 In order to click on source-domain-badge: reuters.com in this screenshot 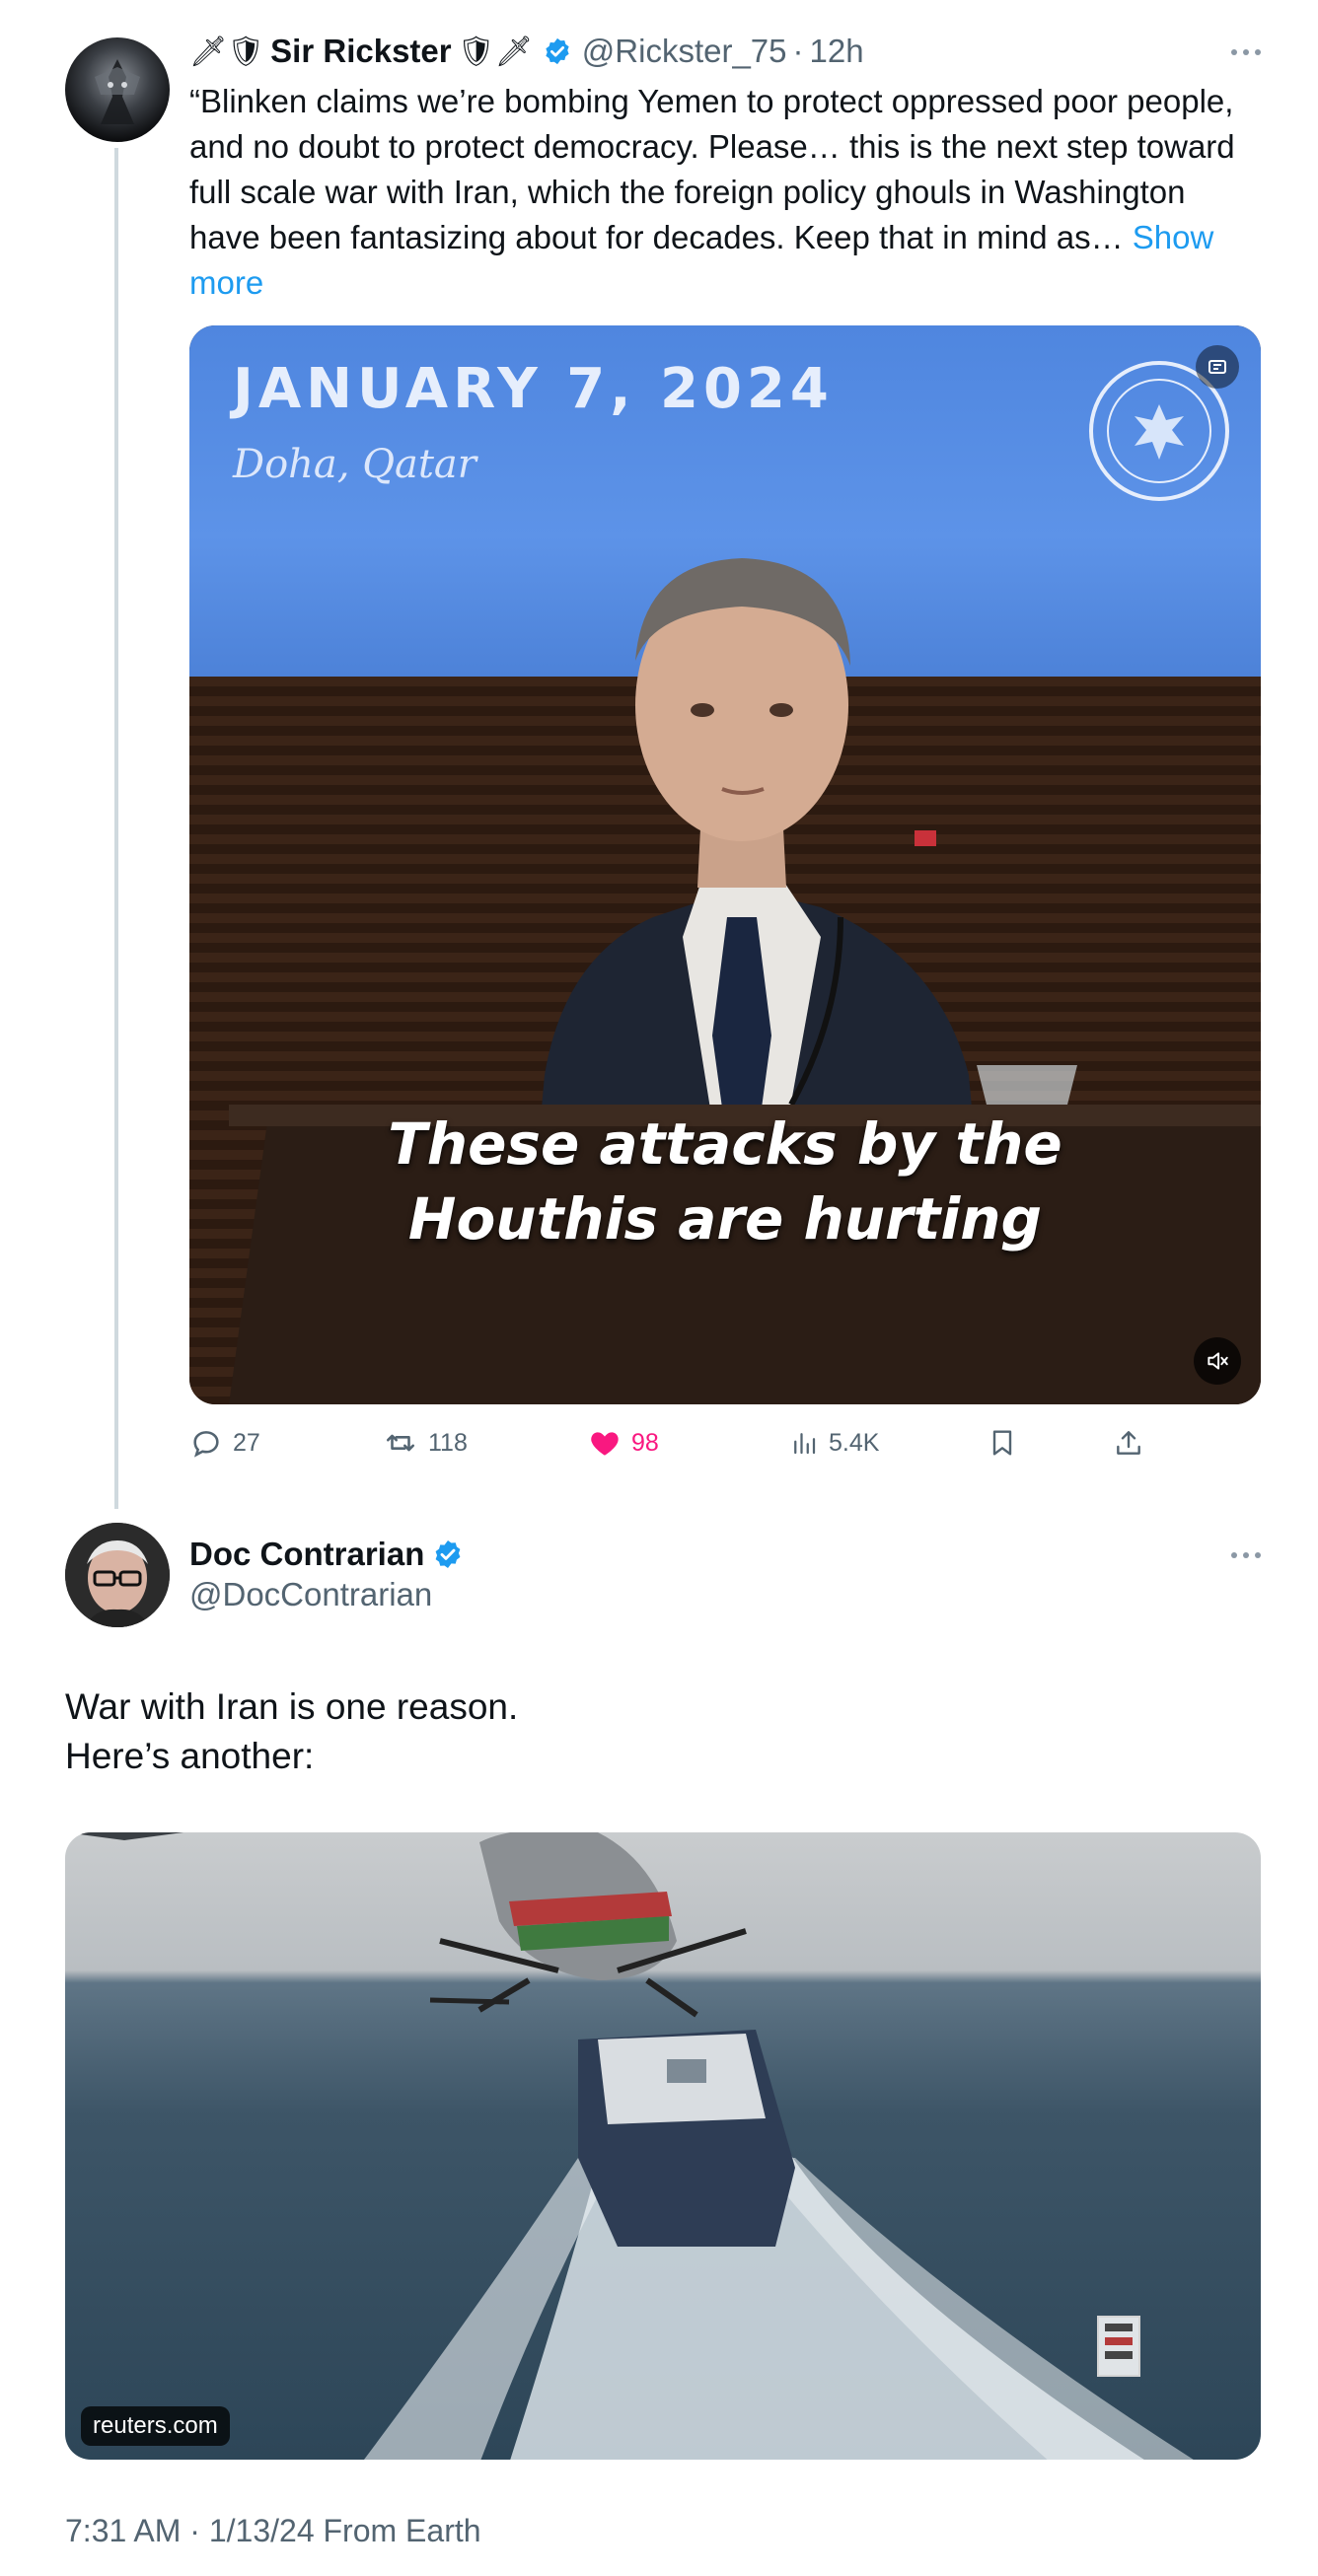, I will do `click(155, 2426)`.